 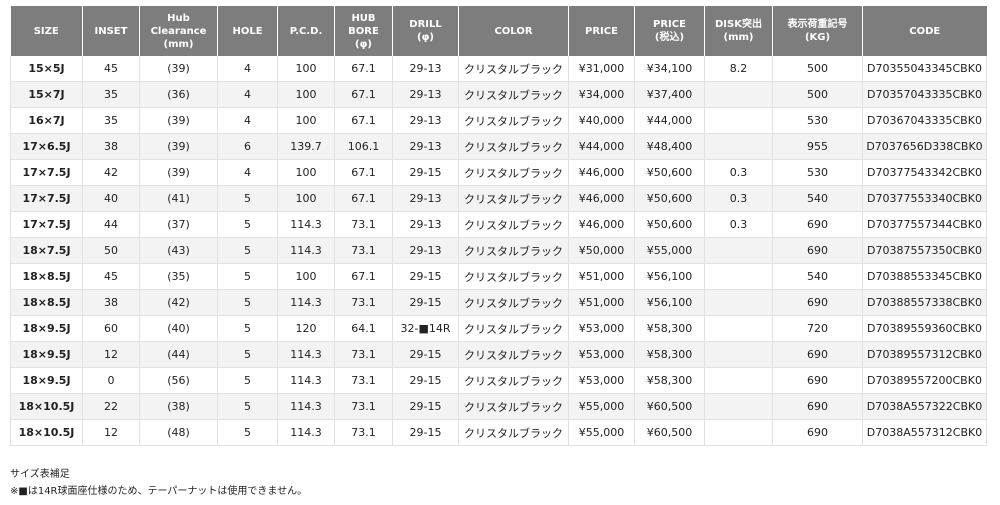 What do you see at coordinates (178, 224) in the screenshot?
I see `cell-hub-clearance: (37)` at bounding box center [178, 224].